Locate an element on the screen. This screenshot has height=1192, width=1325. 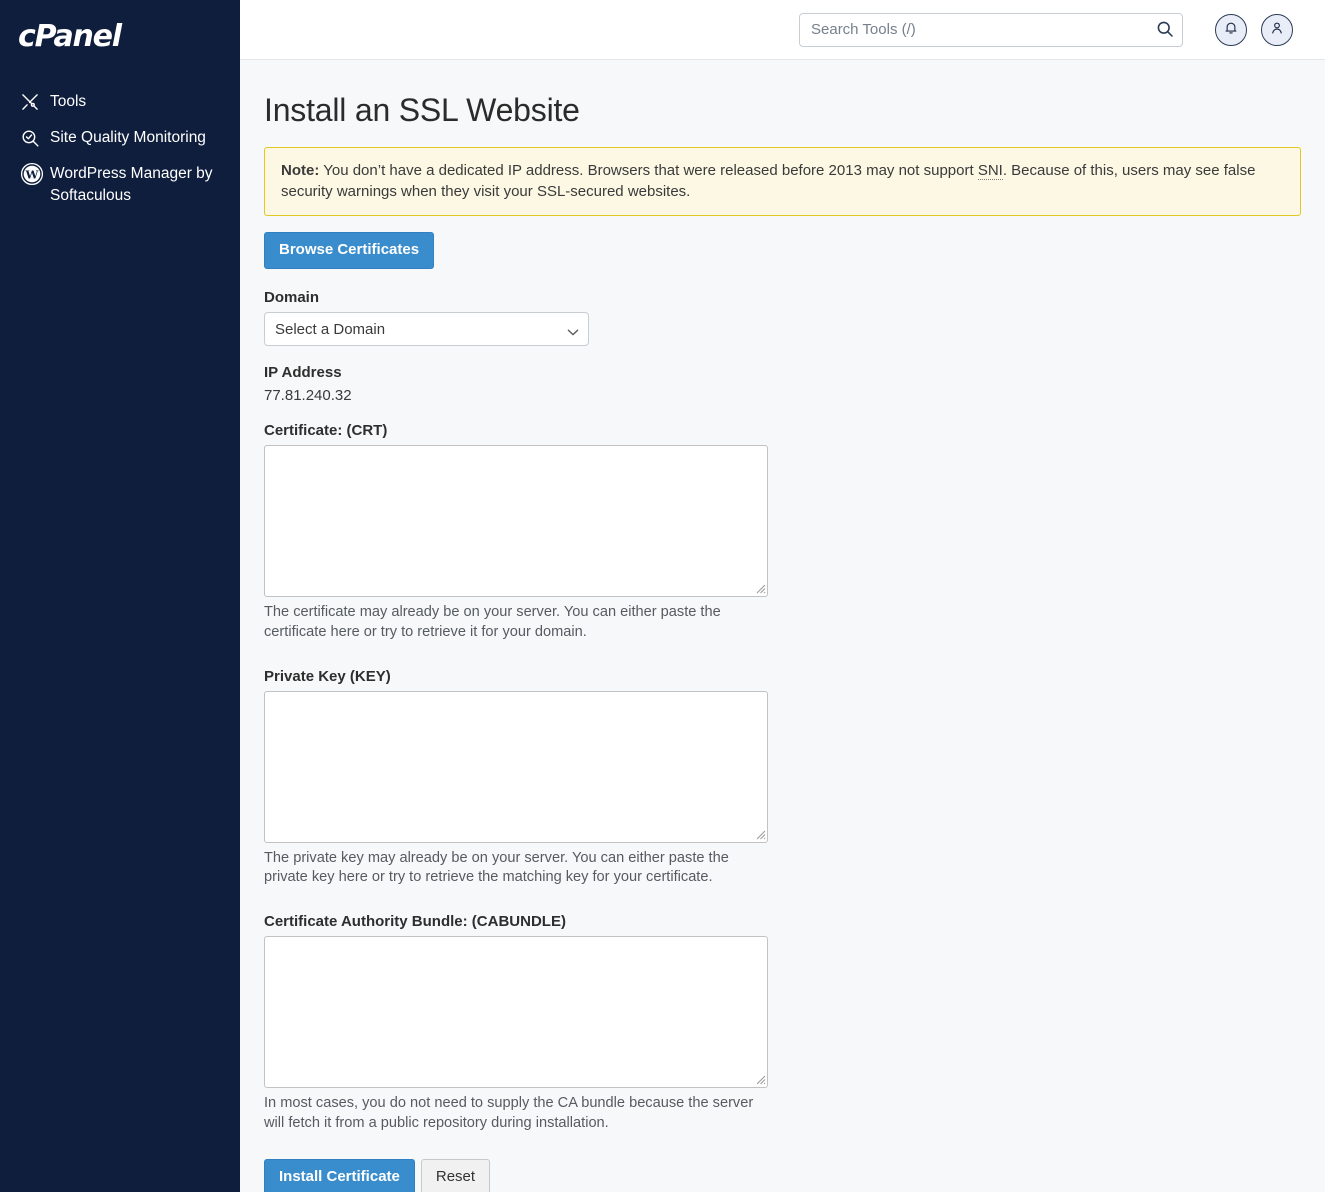
domain-label: Domain is located at coordinates (292, 298).